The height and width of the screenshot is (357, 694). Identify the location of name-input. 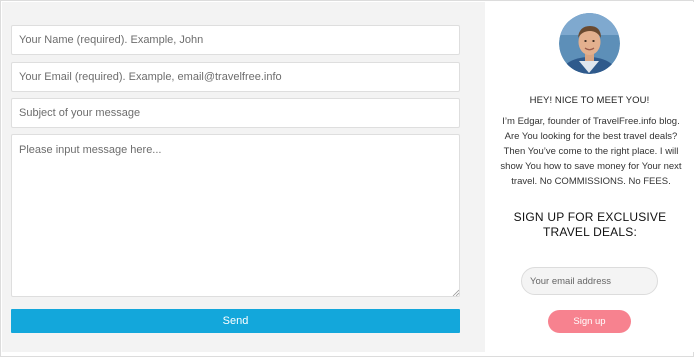
(235, 40).